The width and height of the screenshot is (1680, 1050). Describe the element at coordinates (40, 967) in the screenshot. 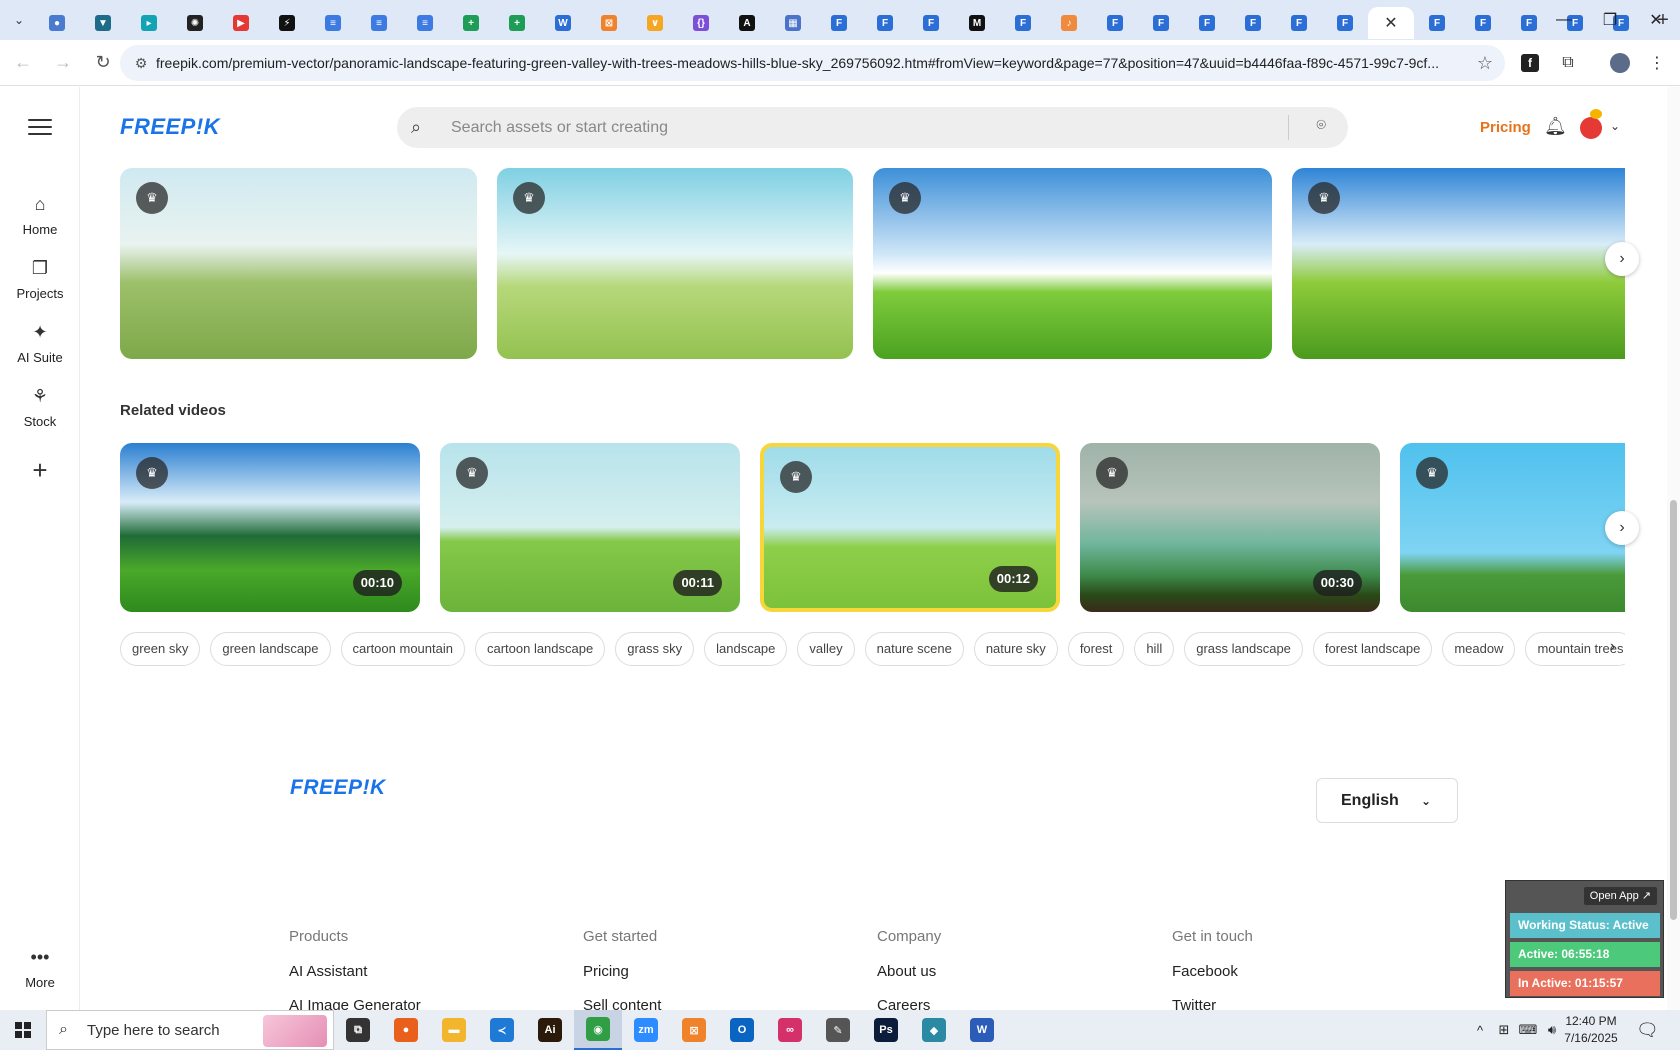

I see `rail-item-more: ••• More` at that location.